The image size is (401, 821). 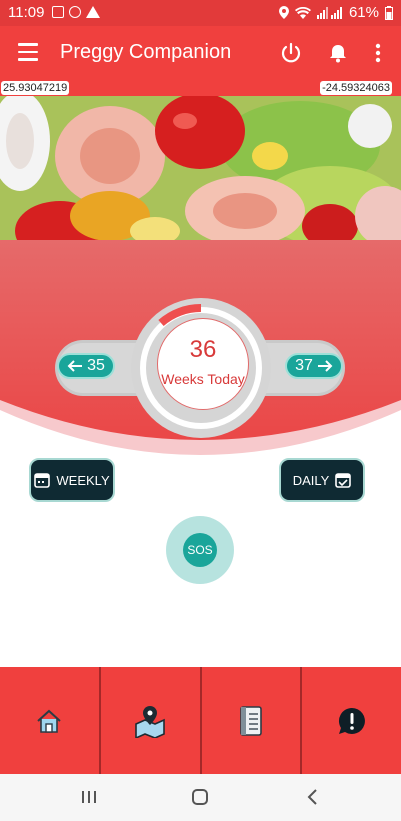 I want to click on system-navigation-bar, so click(x=200, y=797).